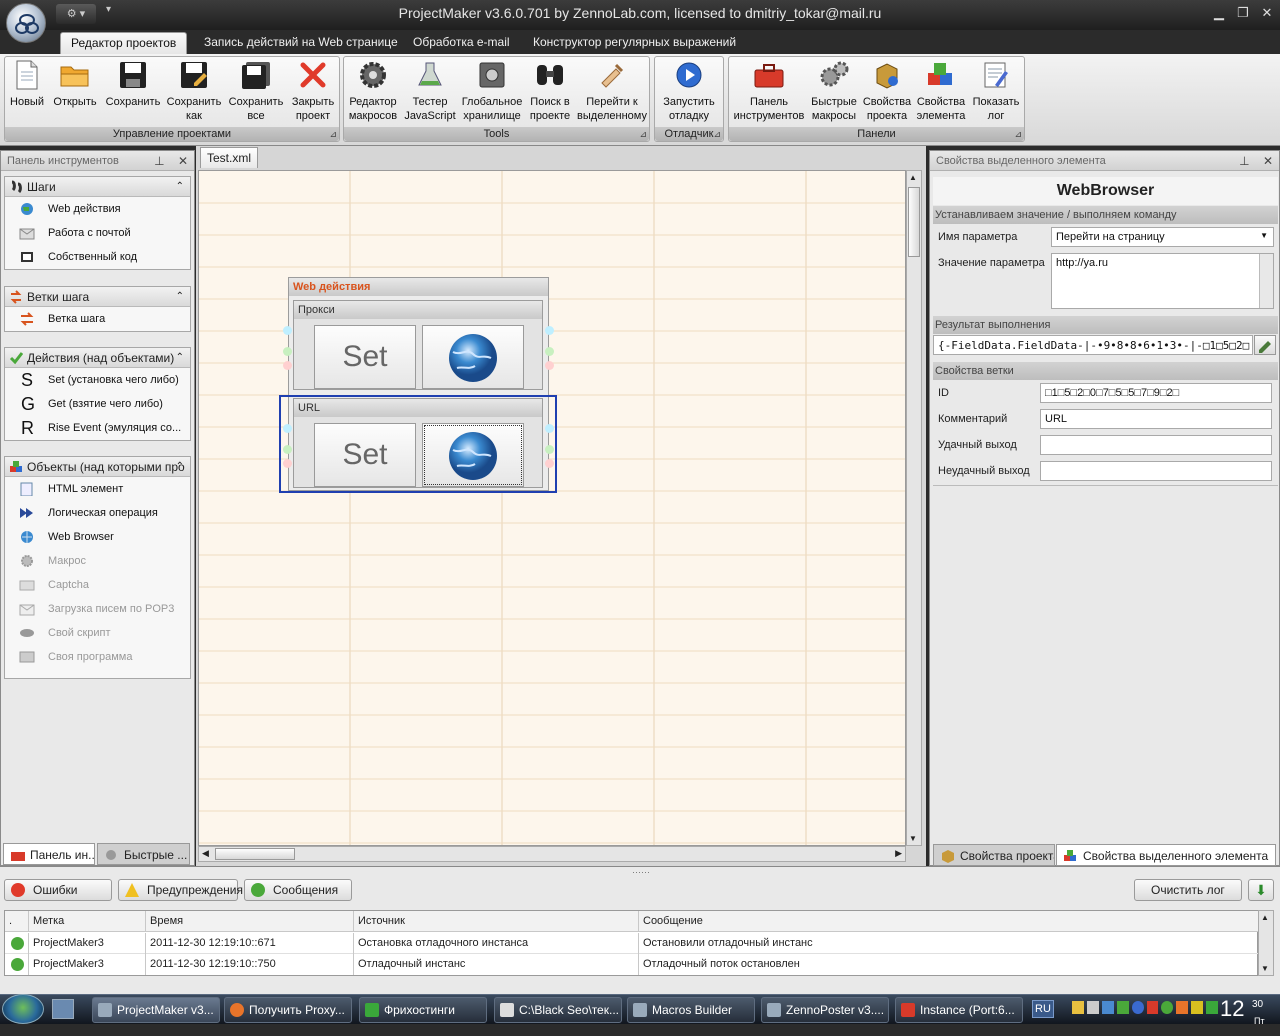 This screenshot has height=1036, width=1280. Describe the element at coordinates (97, 187) in the screenshot. I see `section-header: Шаги ⌃` at that location.